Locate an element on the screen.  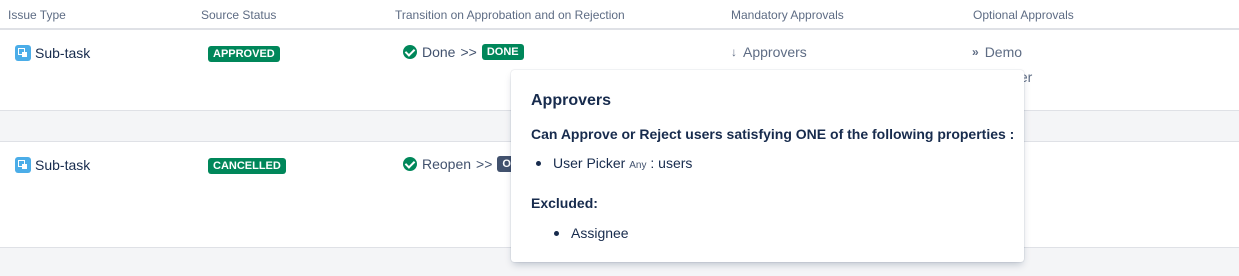
list-item: Assignee is located at coordinates (591, 233).